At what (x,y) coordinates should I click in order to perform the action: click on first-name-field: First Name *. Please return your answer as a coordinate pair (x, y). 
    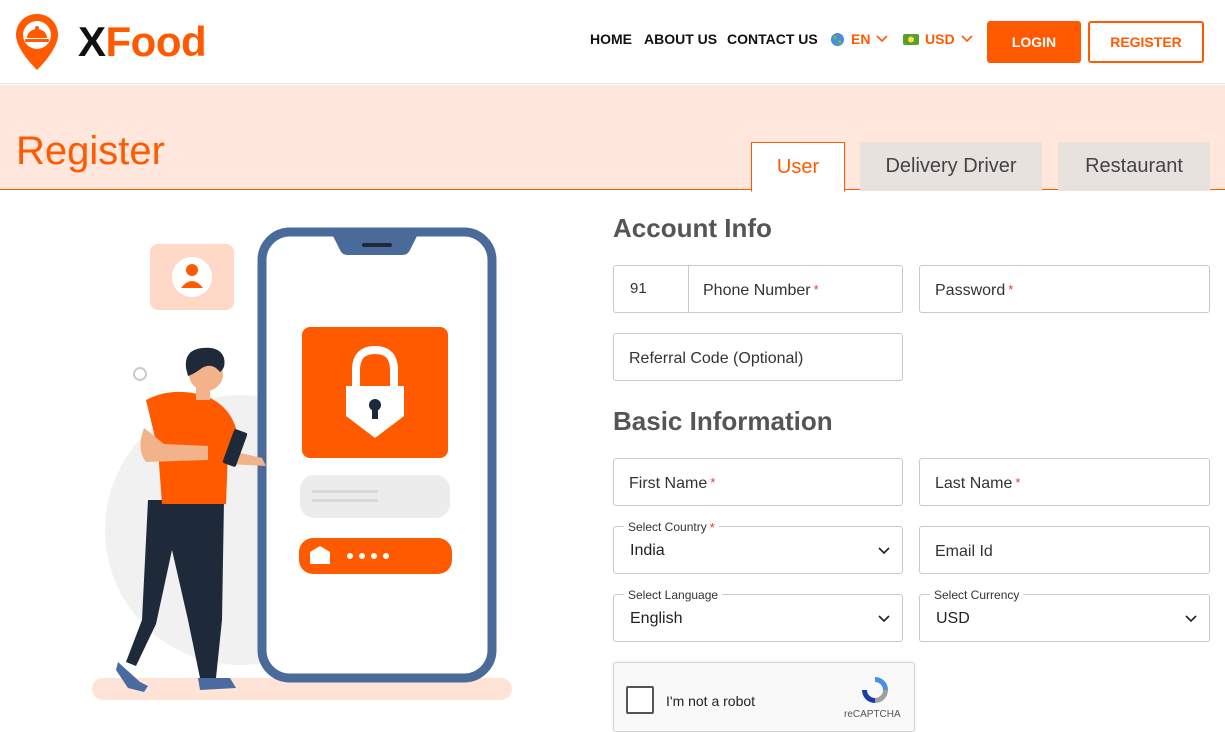
    Looking at the image, I should click on (758, 482).